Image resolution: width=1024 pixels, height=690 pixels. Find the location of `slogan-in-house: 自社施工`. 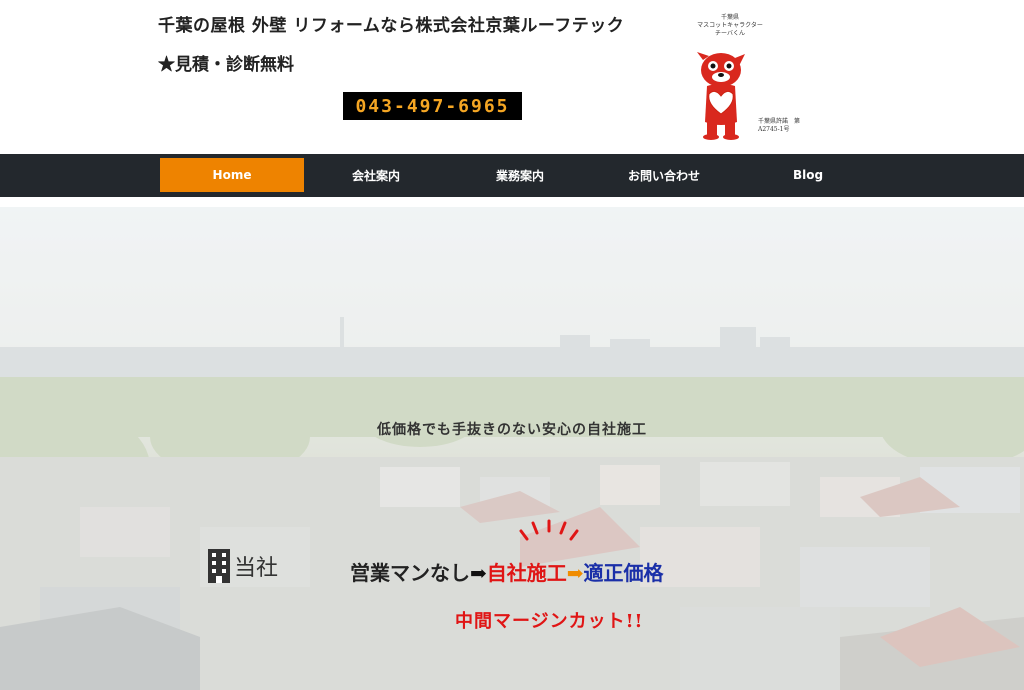

slogan-in-house: 自社施工 is located at coordinates (526, 573).